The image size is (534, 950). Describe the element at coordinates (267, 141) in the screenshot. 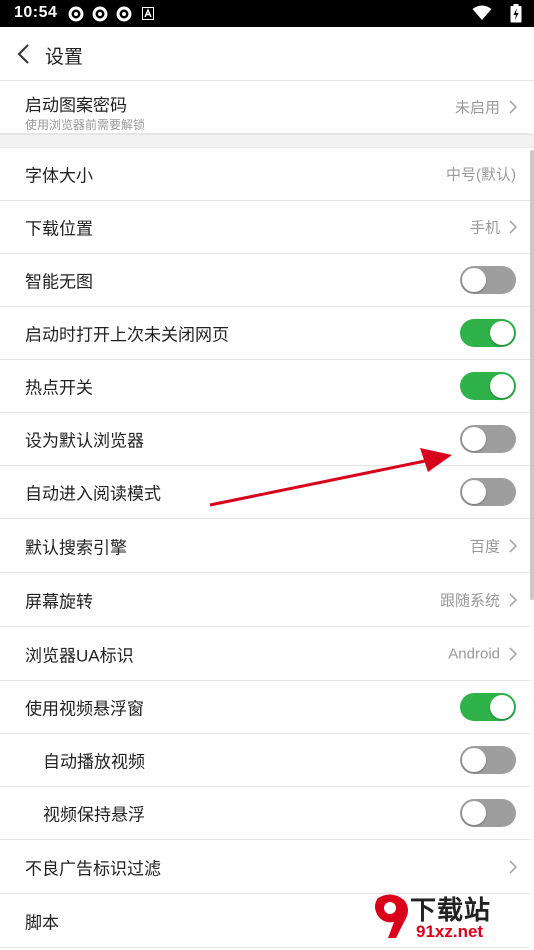

I see `section-divider` at that location.